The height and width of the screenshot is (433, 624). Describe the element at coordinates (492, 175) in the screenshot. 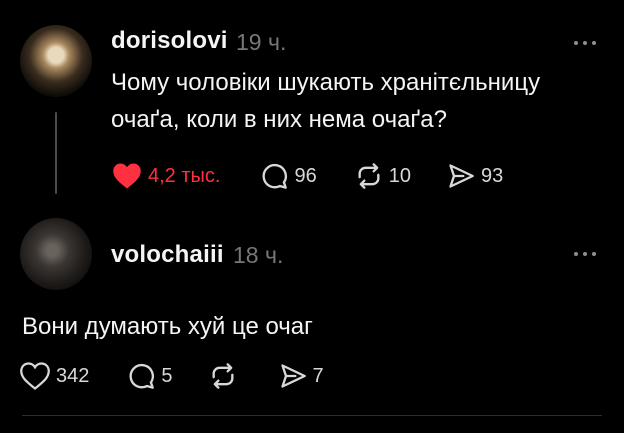

I see `share-count: 93` at that location.